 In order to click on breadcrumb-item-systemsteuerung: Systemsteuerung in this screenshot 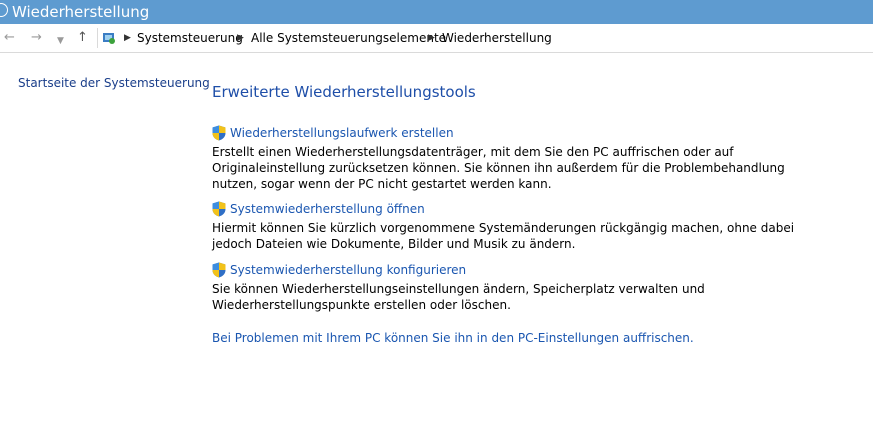, I will do `click(190, 38)`.